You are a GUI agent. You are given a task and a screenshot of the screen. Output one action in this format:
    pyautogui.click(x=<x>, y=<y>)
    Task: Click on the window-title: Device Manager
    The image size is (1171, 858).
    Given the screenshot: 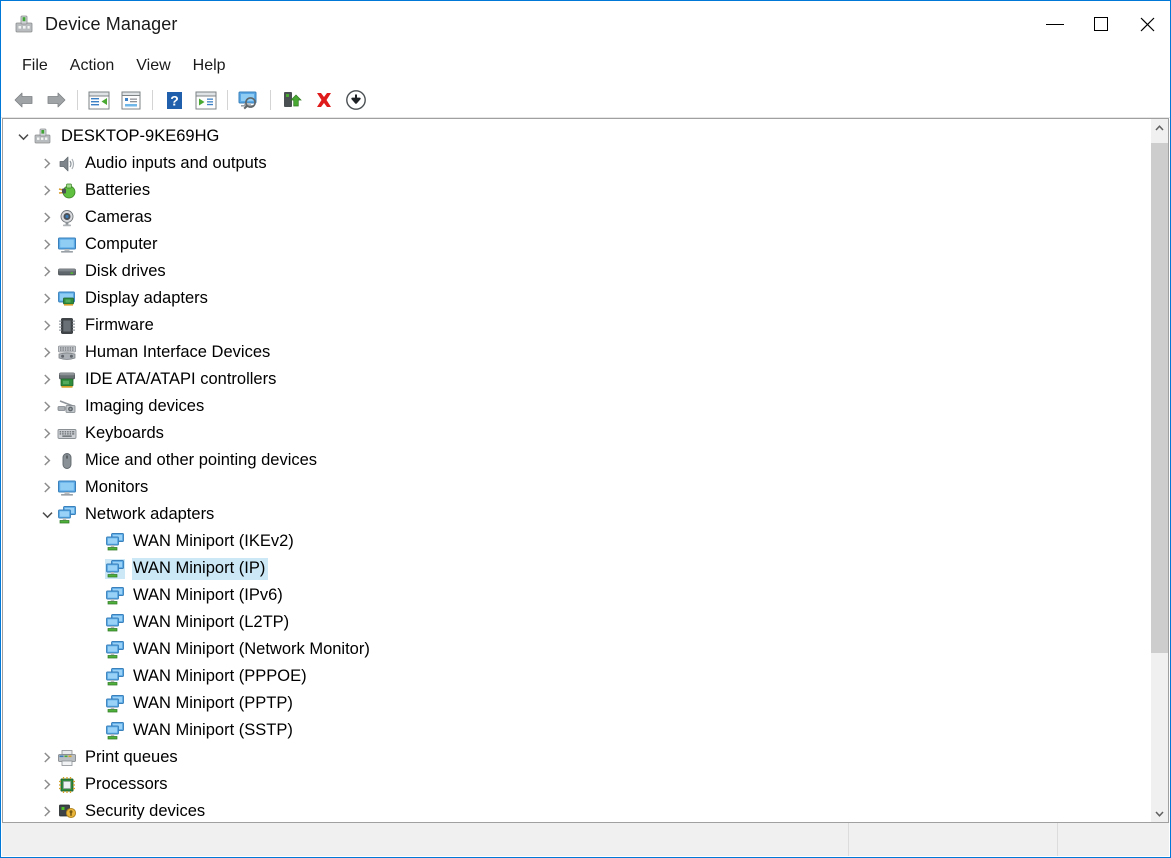 What is the action you would take?
    pyautogui.click(x=111, y=24)
    